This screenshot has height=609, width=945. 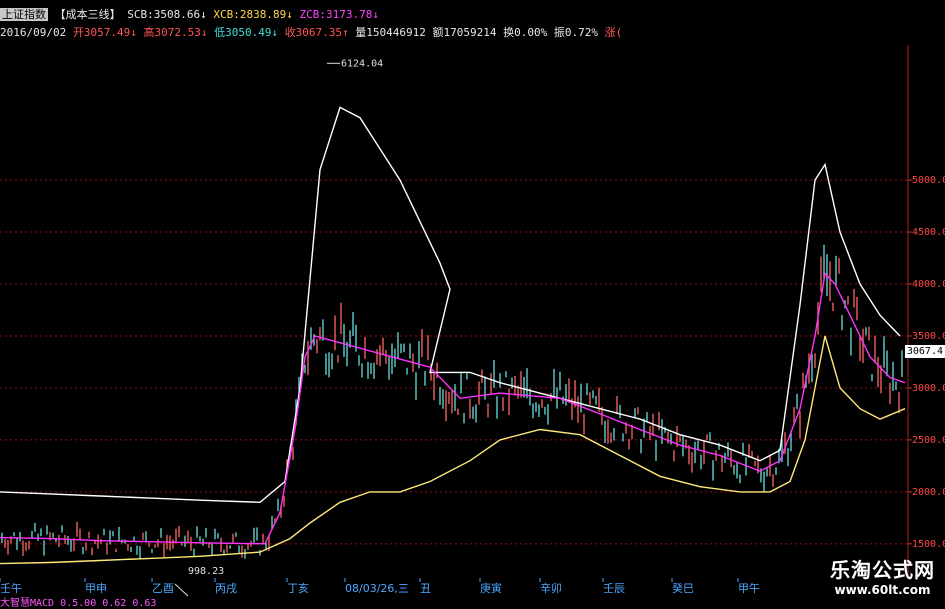 I want to click on high-annotation: 6124.04, so click(x=362, y=63).